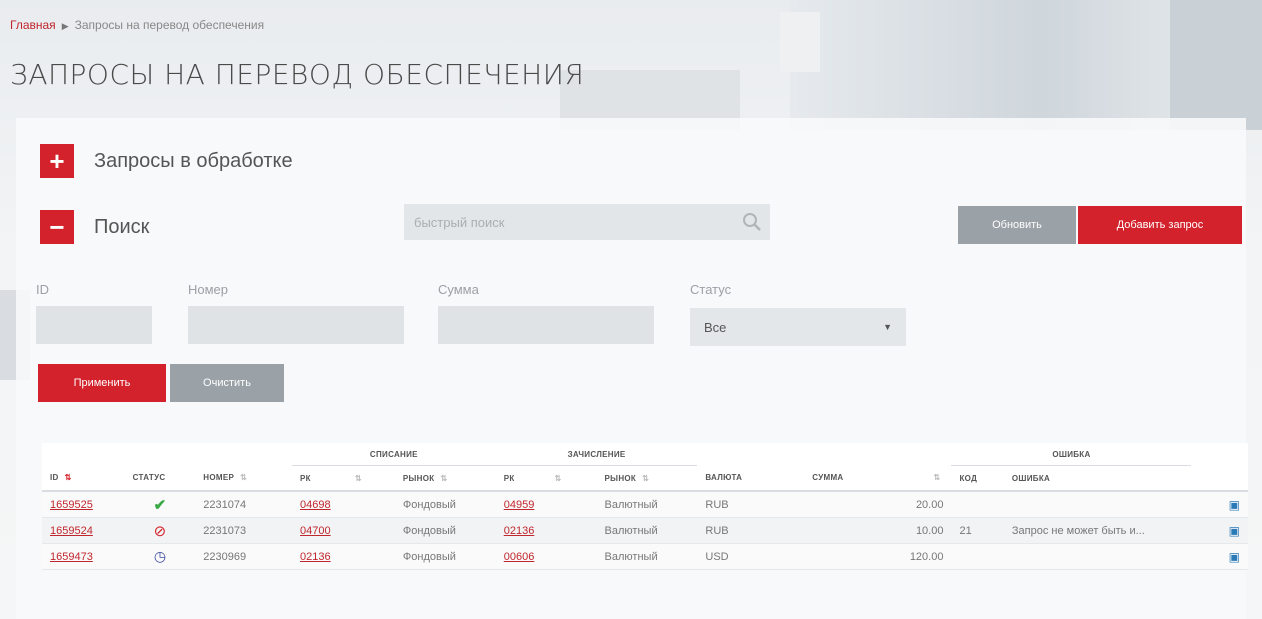  I want to click on clear-button: Очистить, so click(227, 383).